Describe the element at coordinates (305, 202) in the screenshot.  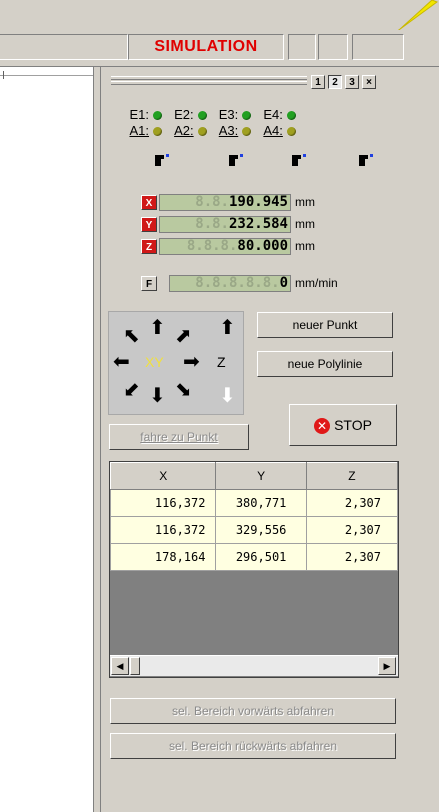
I see `axis-x-unit: mm` at that location.